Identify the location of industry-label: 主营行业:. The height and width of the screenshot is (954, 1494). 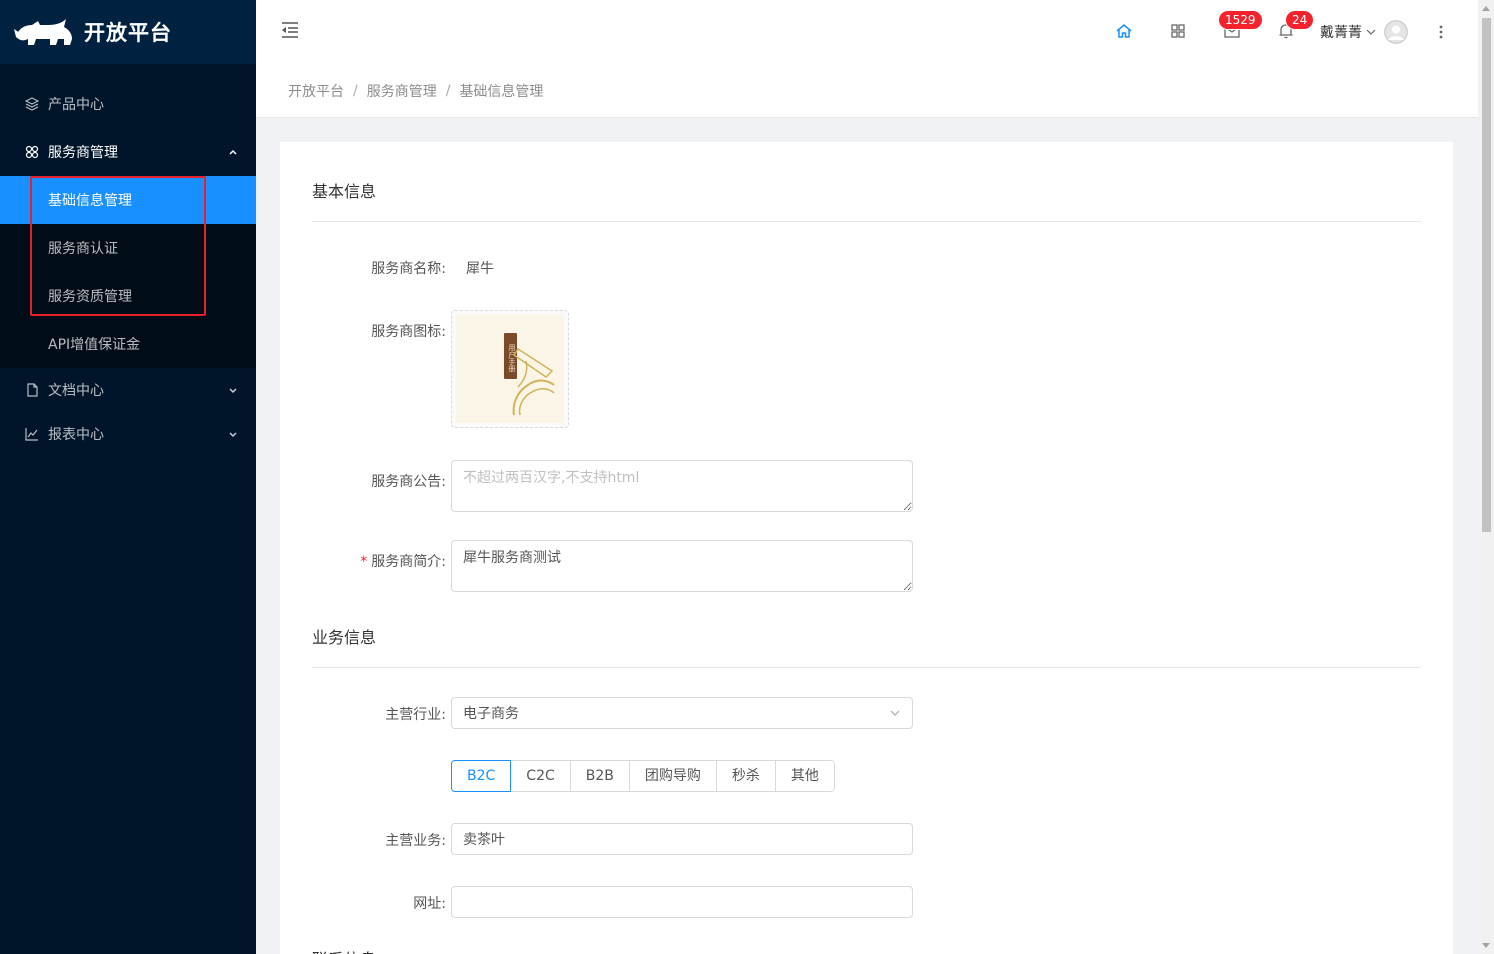
(415, 715).